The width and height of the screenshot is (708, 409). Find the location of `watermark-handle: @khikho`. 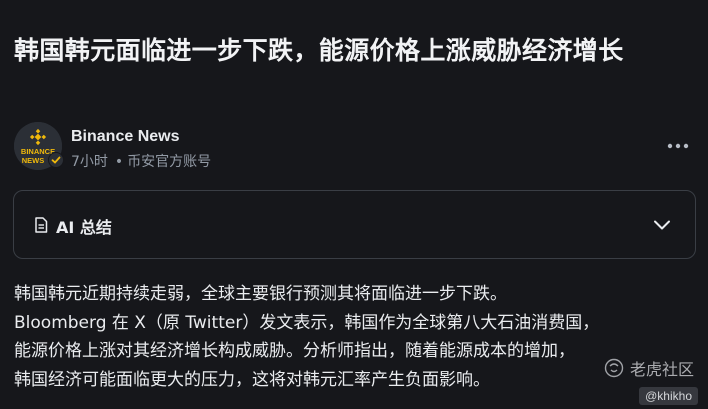

watermark-handle: @khikho is located at coordinates (668, 396).